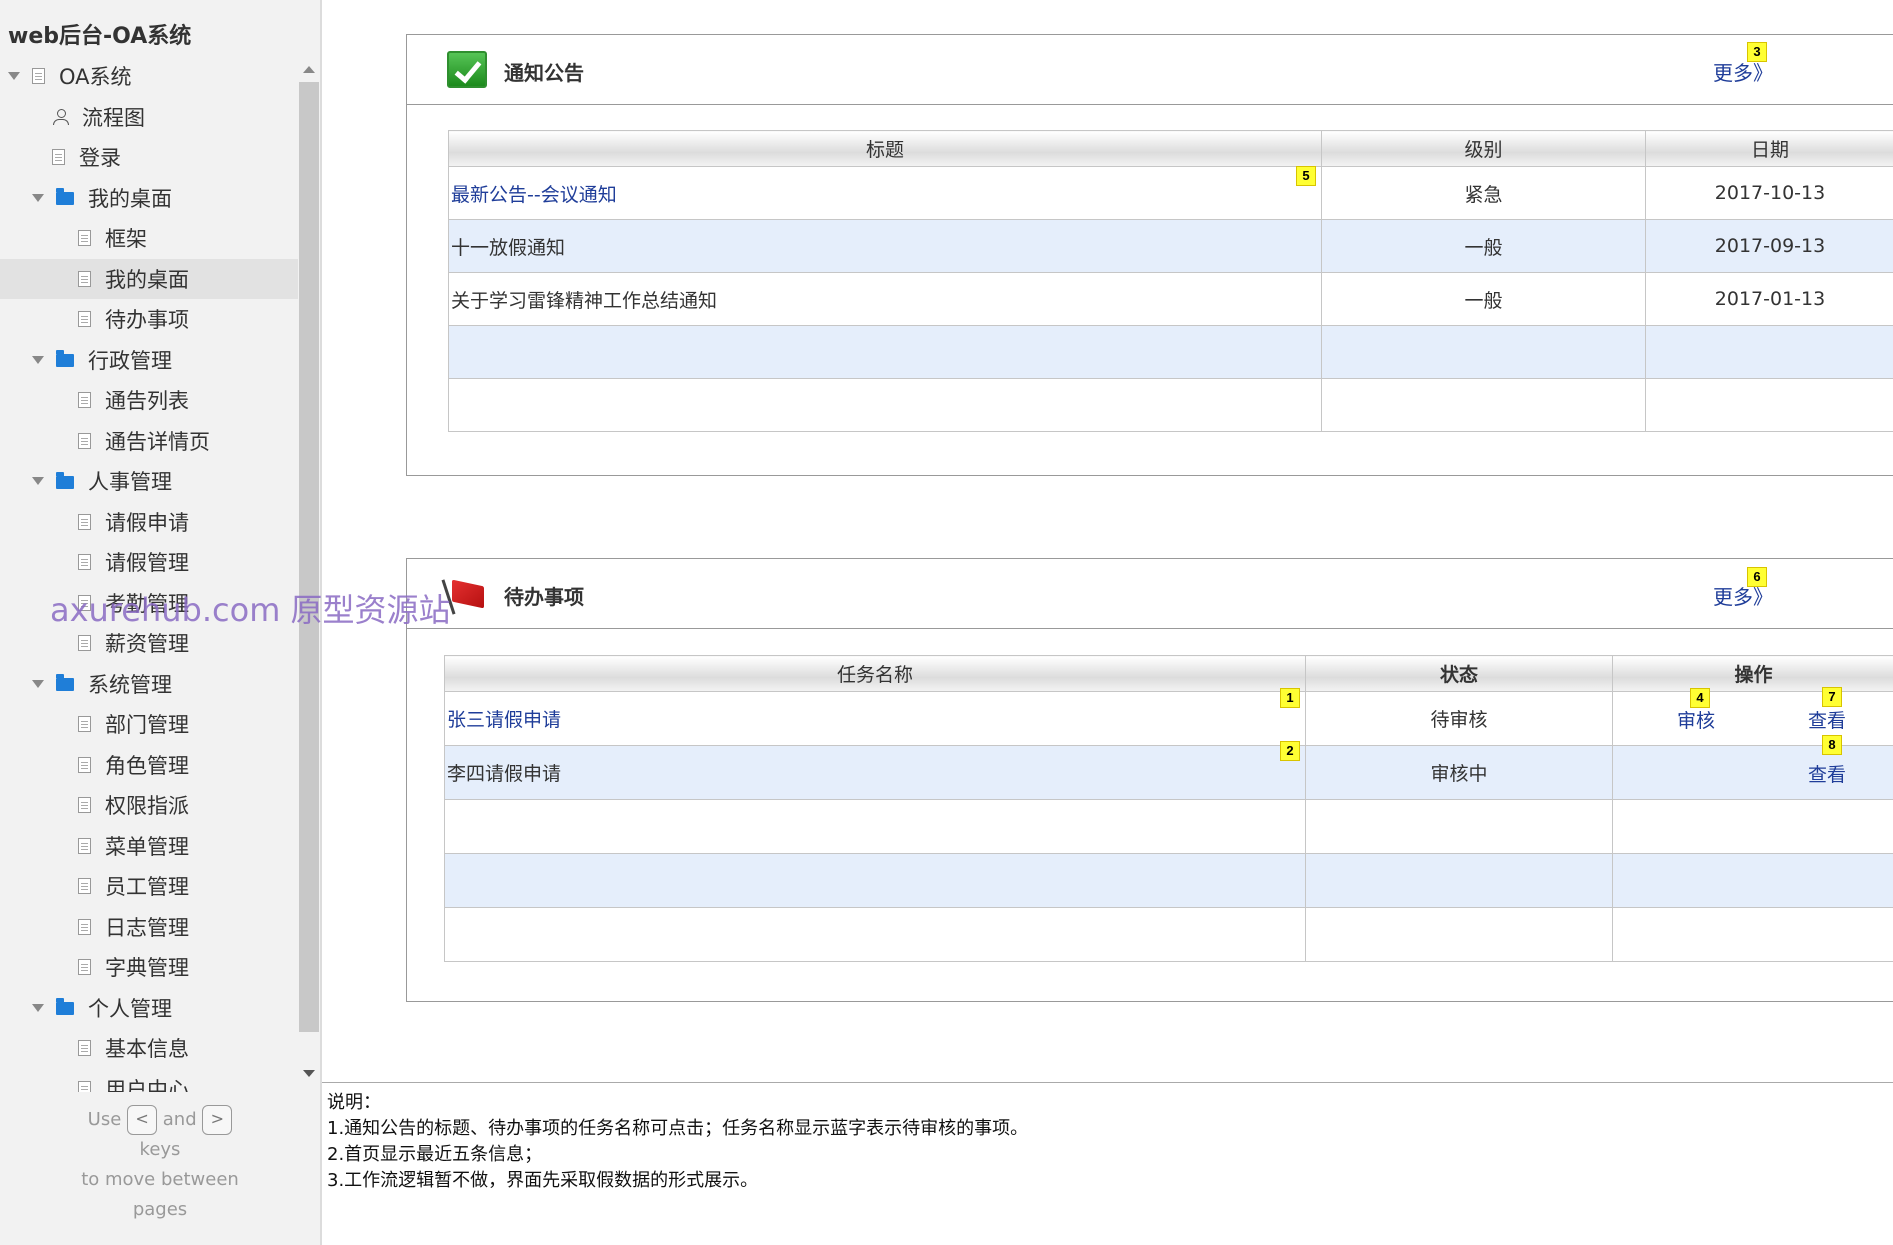 This screenshot has width=1893, height=1245. What do you see at coordinates (508, 248) in the screenshot?
I see `notice-title-link: 十一放假通知` at bounding box center [508, 248].